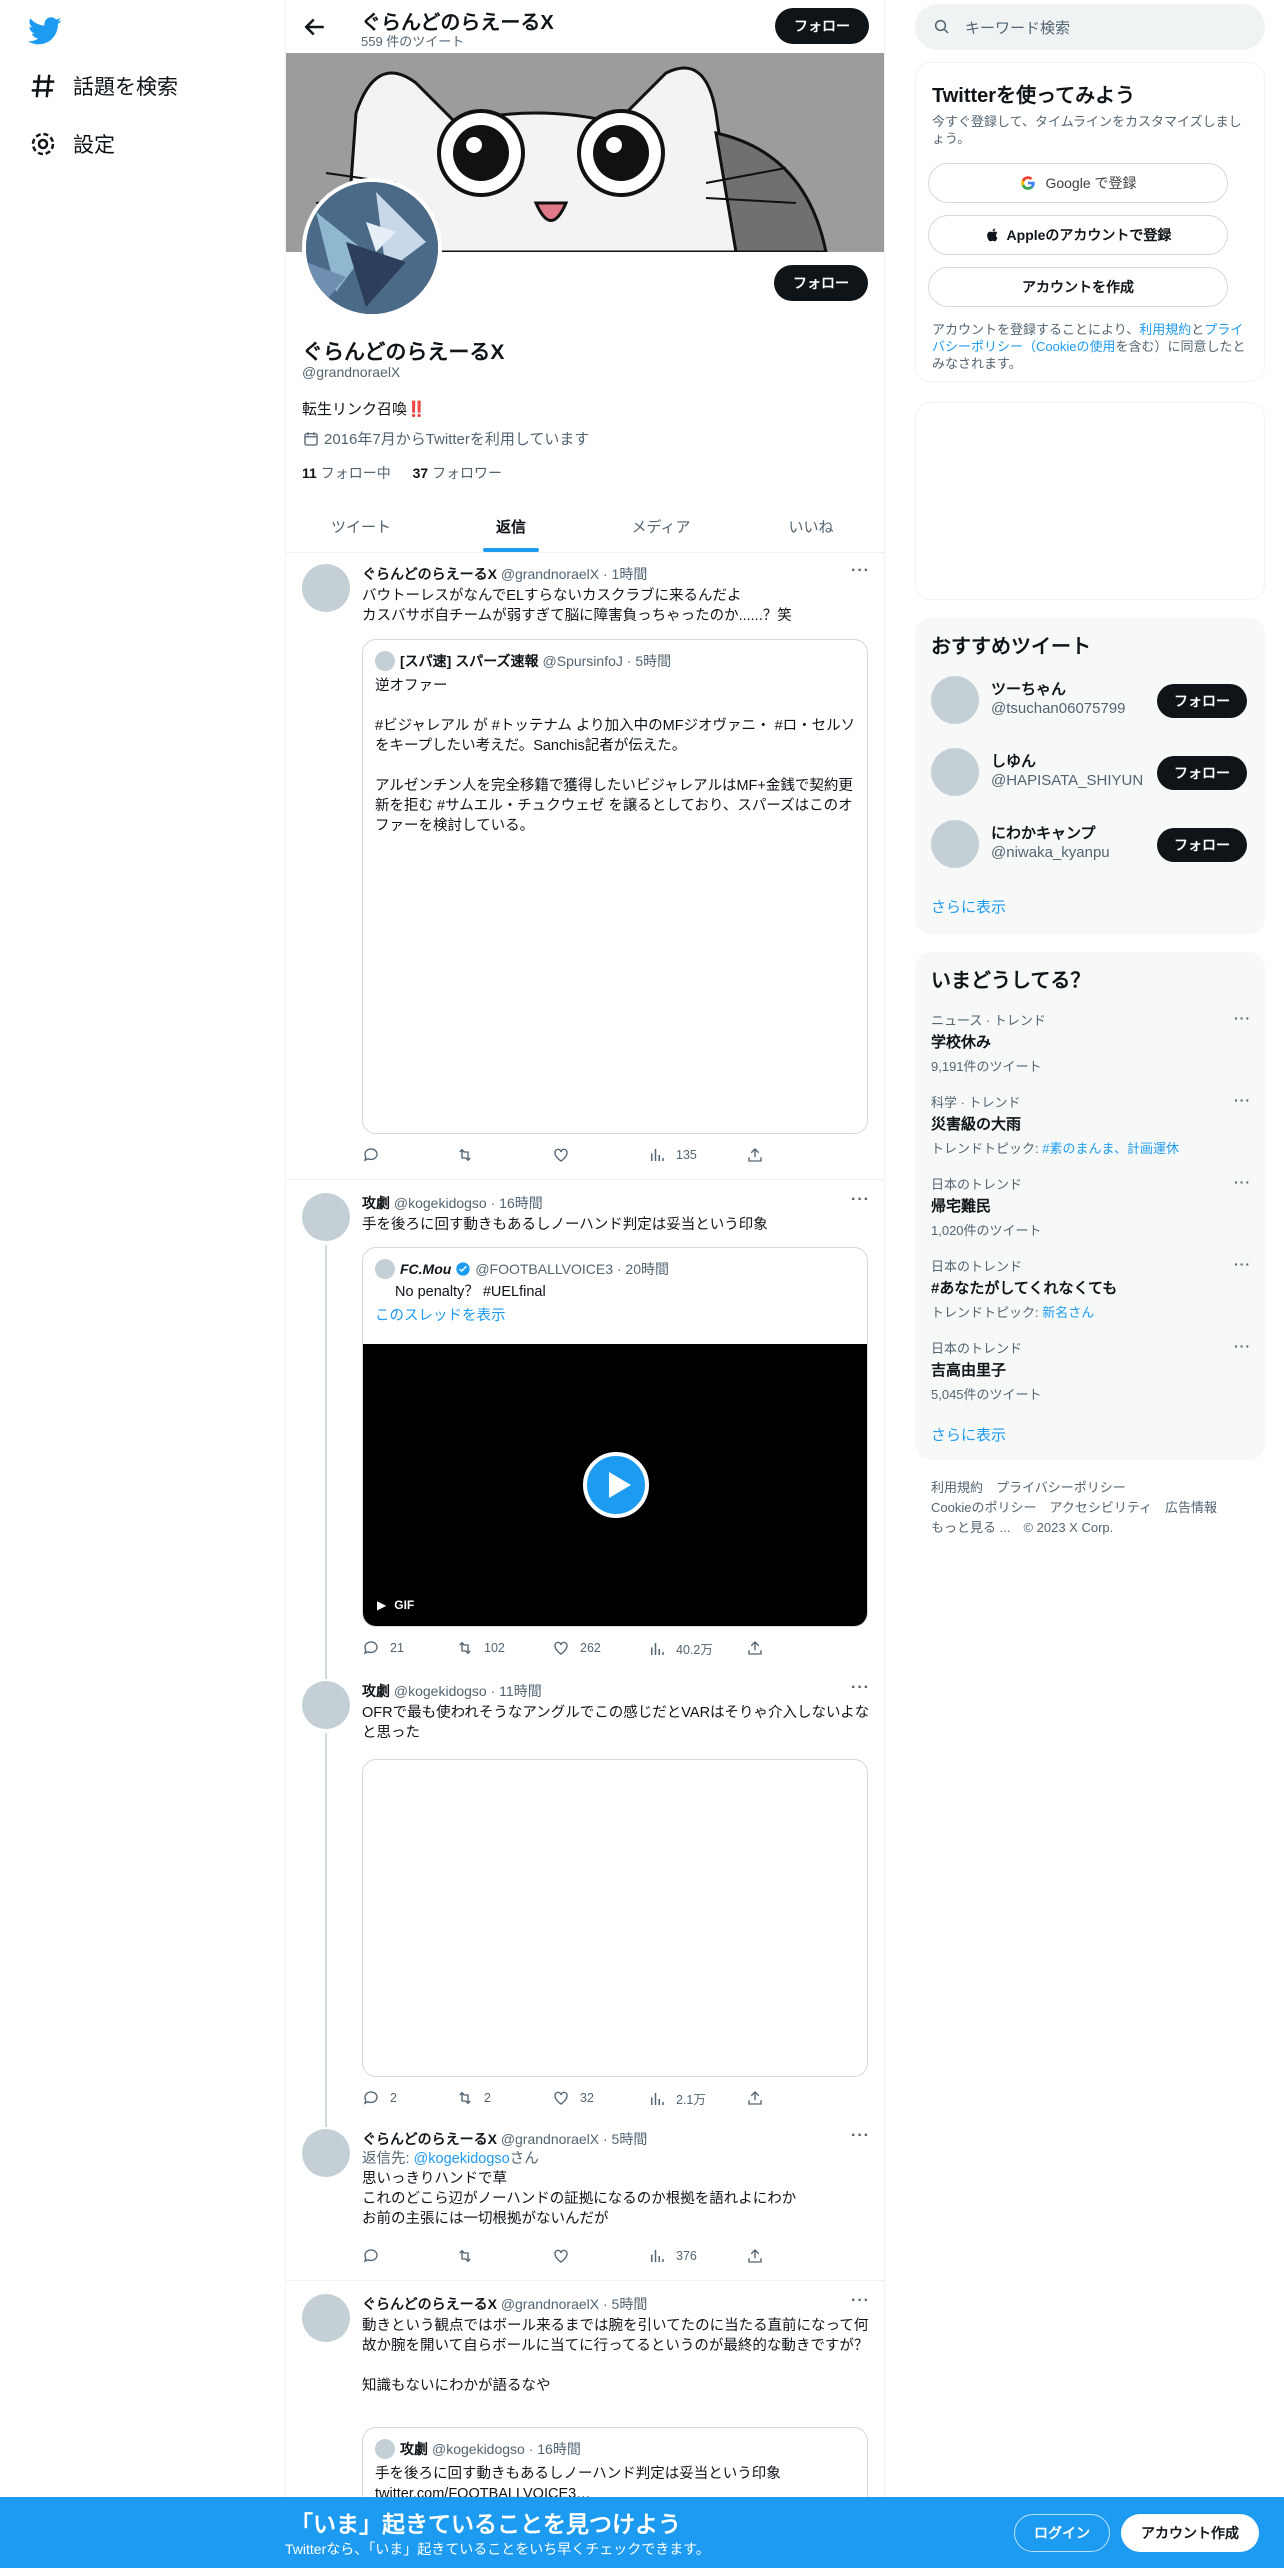  What do you see at coordinates (1018, 28) in the screenshot?
I see `search-placeholder: キーワード検索` at bounding box center [1018, 28].